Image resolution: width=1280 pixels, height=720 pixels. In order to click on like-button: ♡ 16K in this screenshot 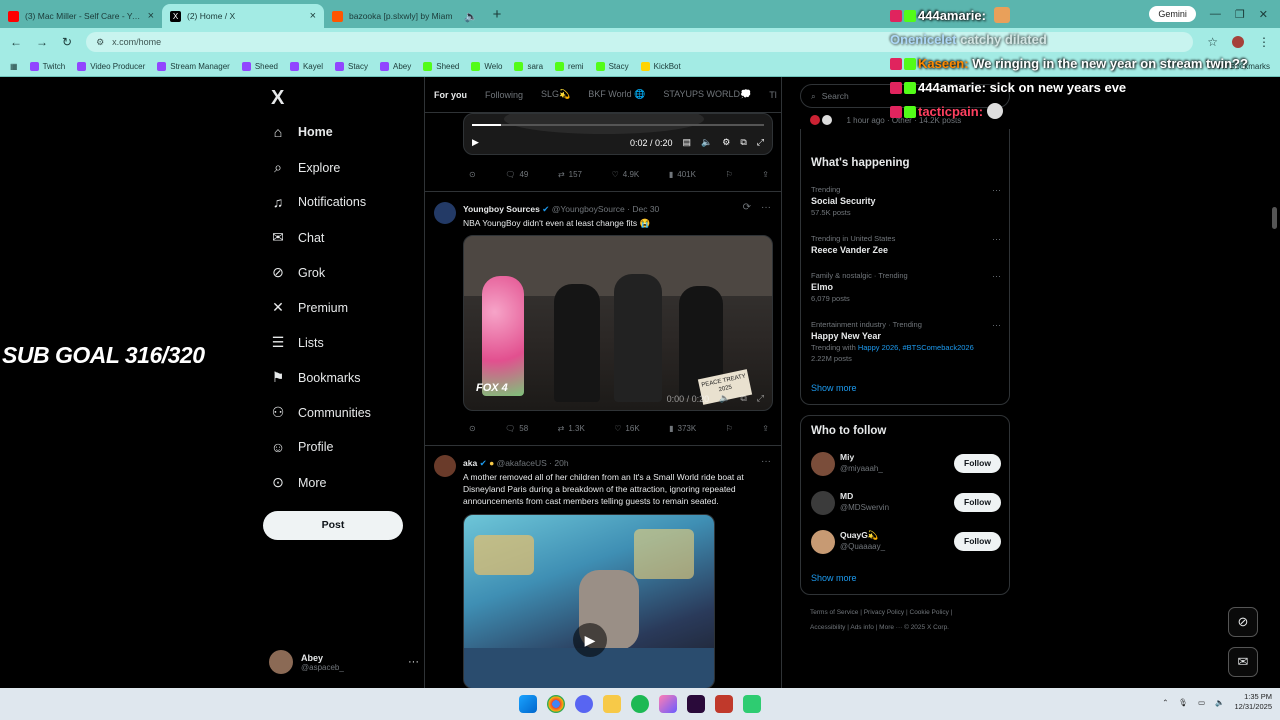, I will do `click(626, 428)`.